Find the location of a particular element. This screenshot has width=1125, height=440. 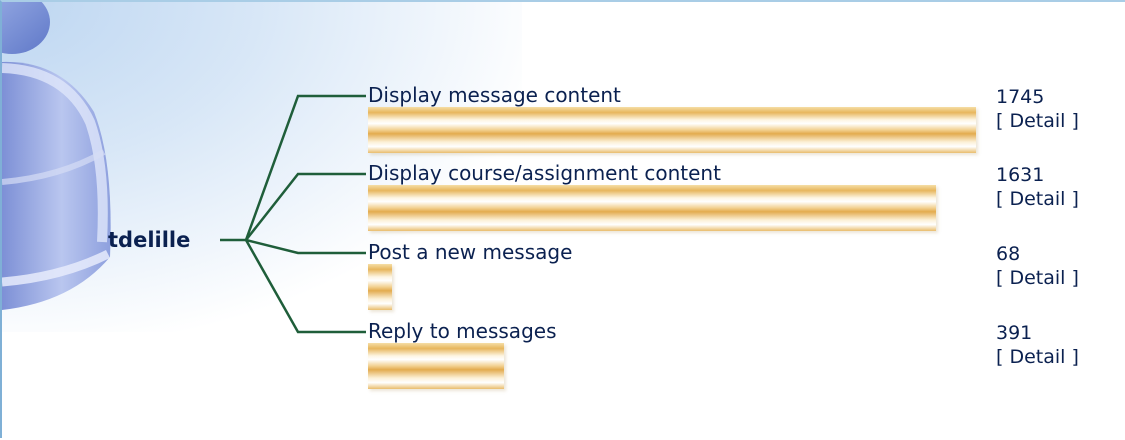

value-label: 68 is located at coordinates (1008, 254).